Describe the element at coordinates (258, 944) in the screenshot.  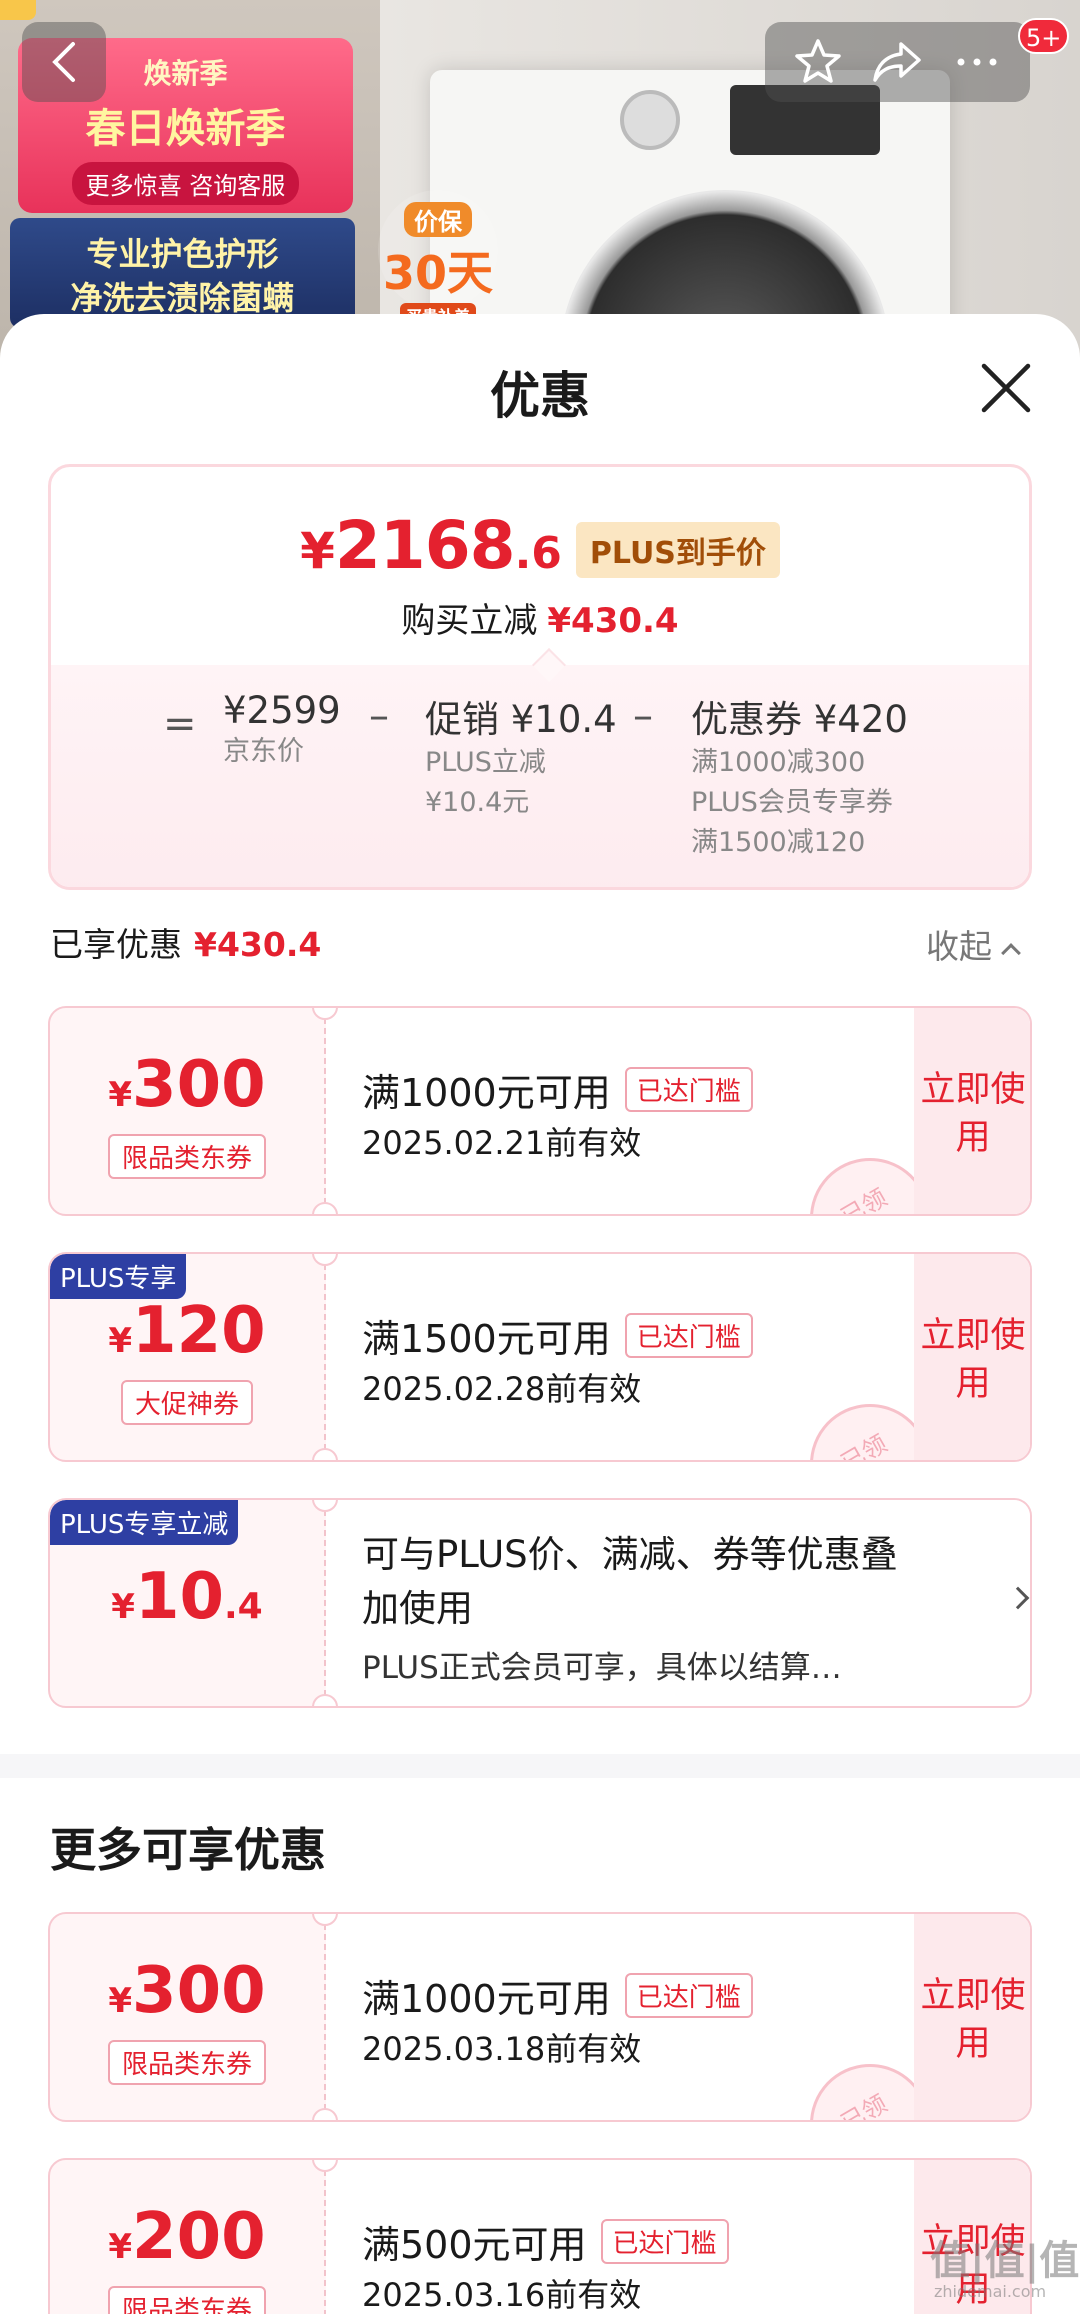
I see `enjoyed-value: ¥430.4` at that location.